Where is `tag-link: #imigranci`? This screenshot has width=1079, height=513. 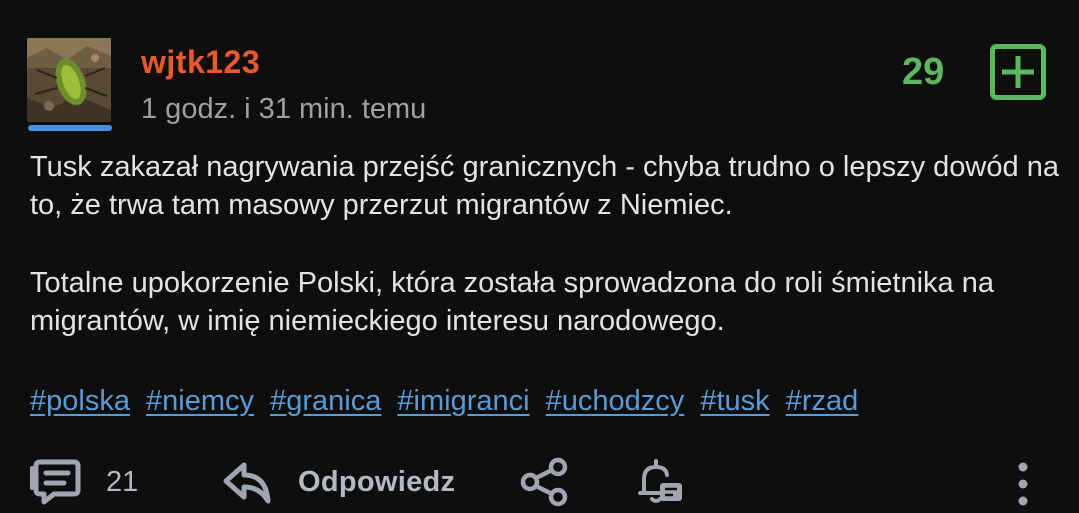
tag-link: #imigranci is located at coordinates (463, 401).